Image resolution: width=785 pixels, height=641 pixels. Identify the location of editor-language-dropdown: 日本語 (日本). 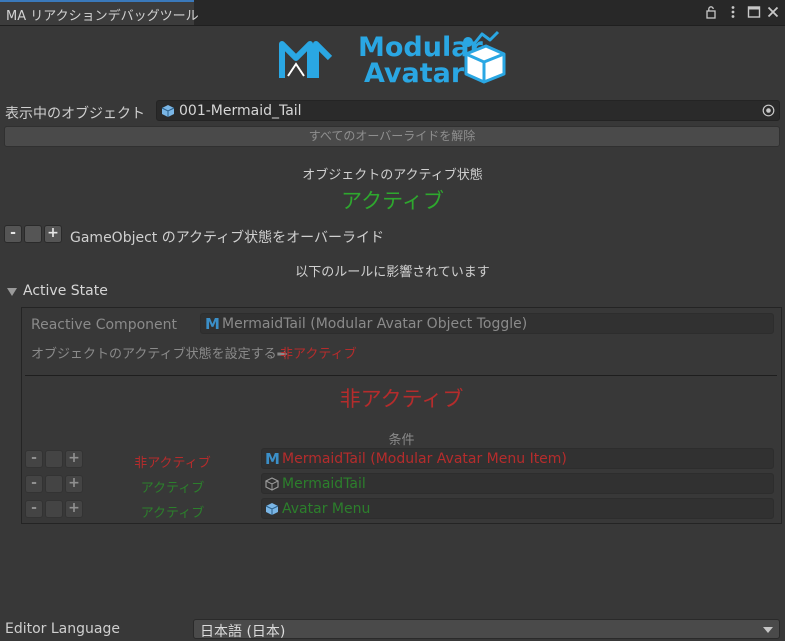
(486, 629).